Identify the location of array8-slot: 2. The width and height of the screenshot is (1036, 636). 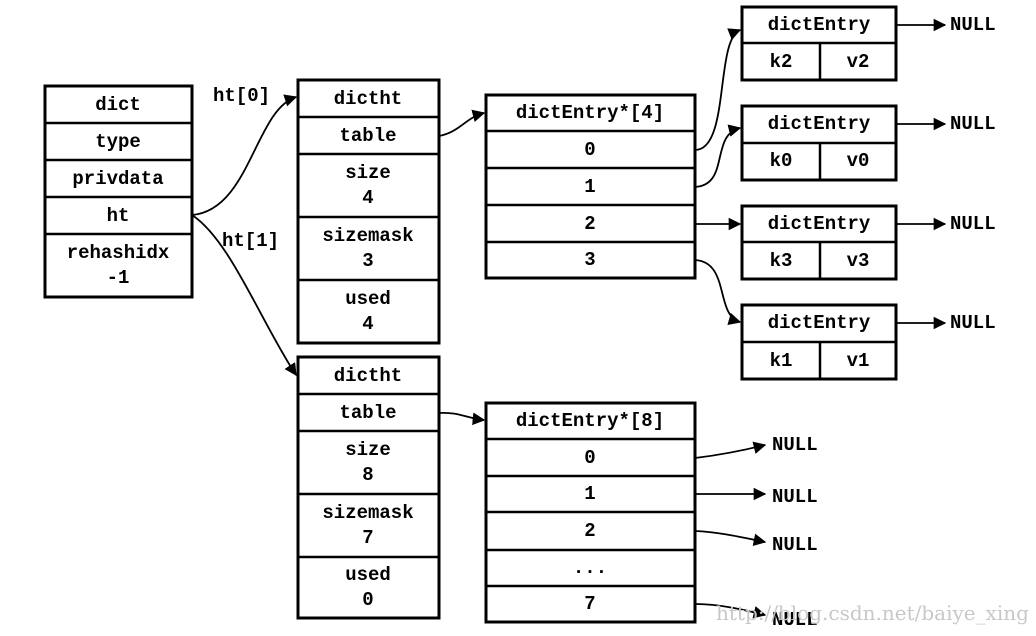
(589, 531).